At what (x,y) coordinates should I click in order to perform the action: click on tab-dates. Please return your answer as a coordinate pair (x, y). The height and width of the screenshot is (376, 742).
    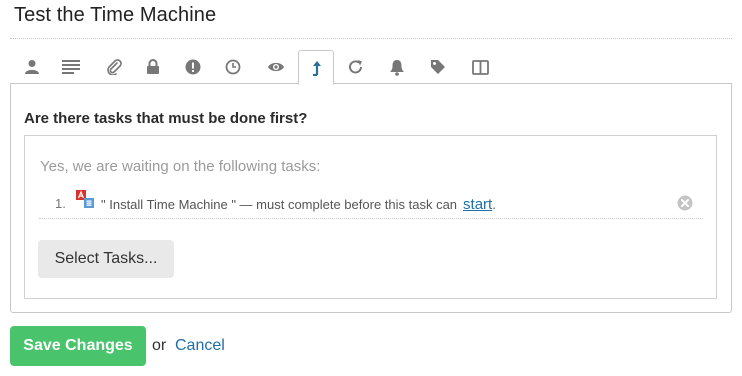
    Looking at the image, I should click on (233, 67).